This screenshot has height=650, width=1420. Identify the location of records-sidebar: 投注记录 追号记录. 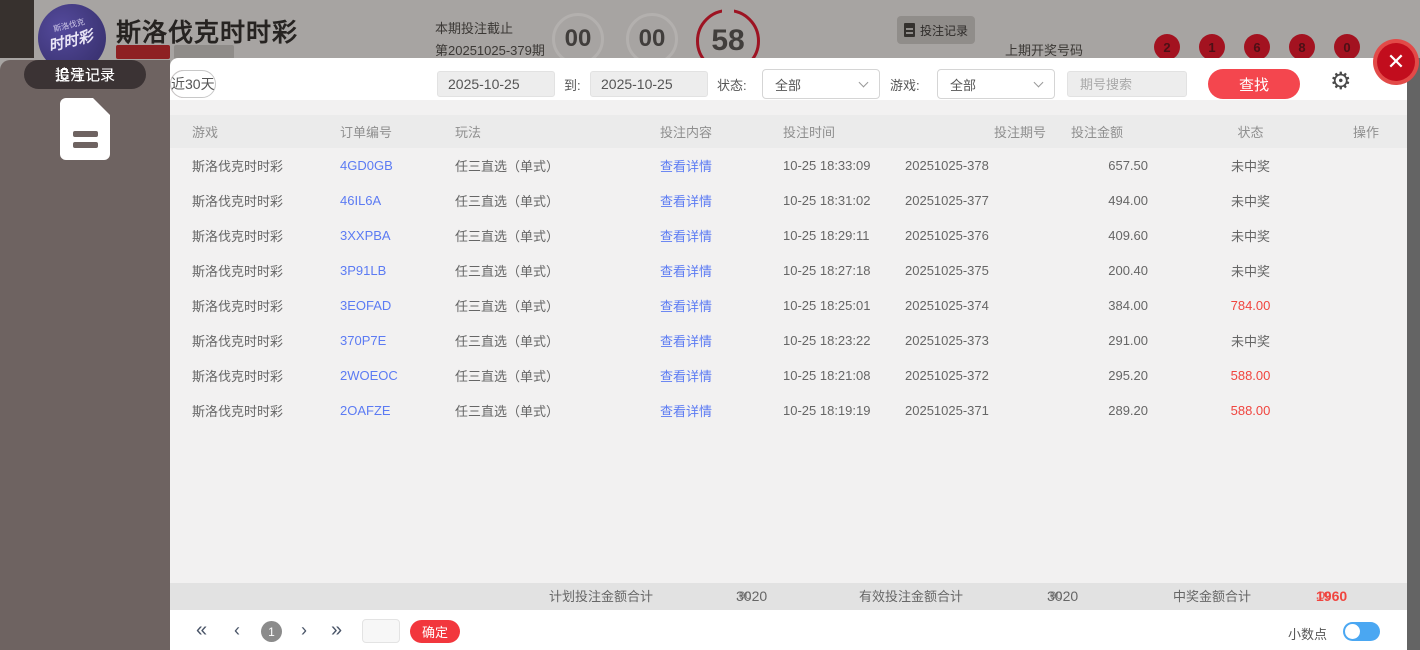
(85, 355).